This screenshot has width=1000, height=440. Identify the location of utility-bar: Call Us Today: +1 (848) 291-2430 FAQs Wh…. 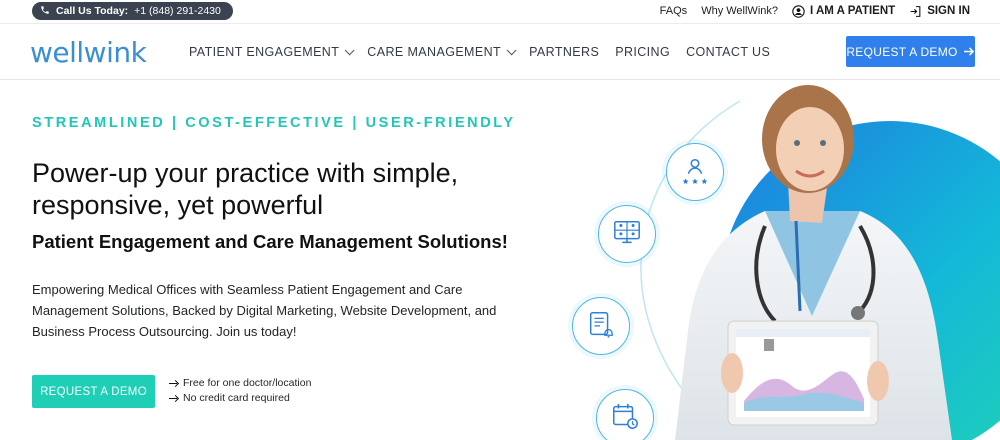
(500, 12).